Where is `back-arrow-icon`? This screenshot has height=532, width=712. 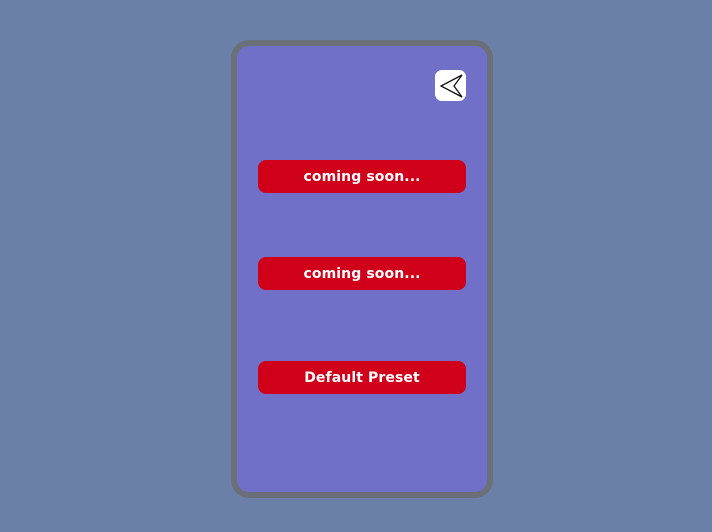 back-arrow-icon is located at coordinates (451, 85).